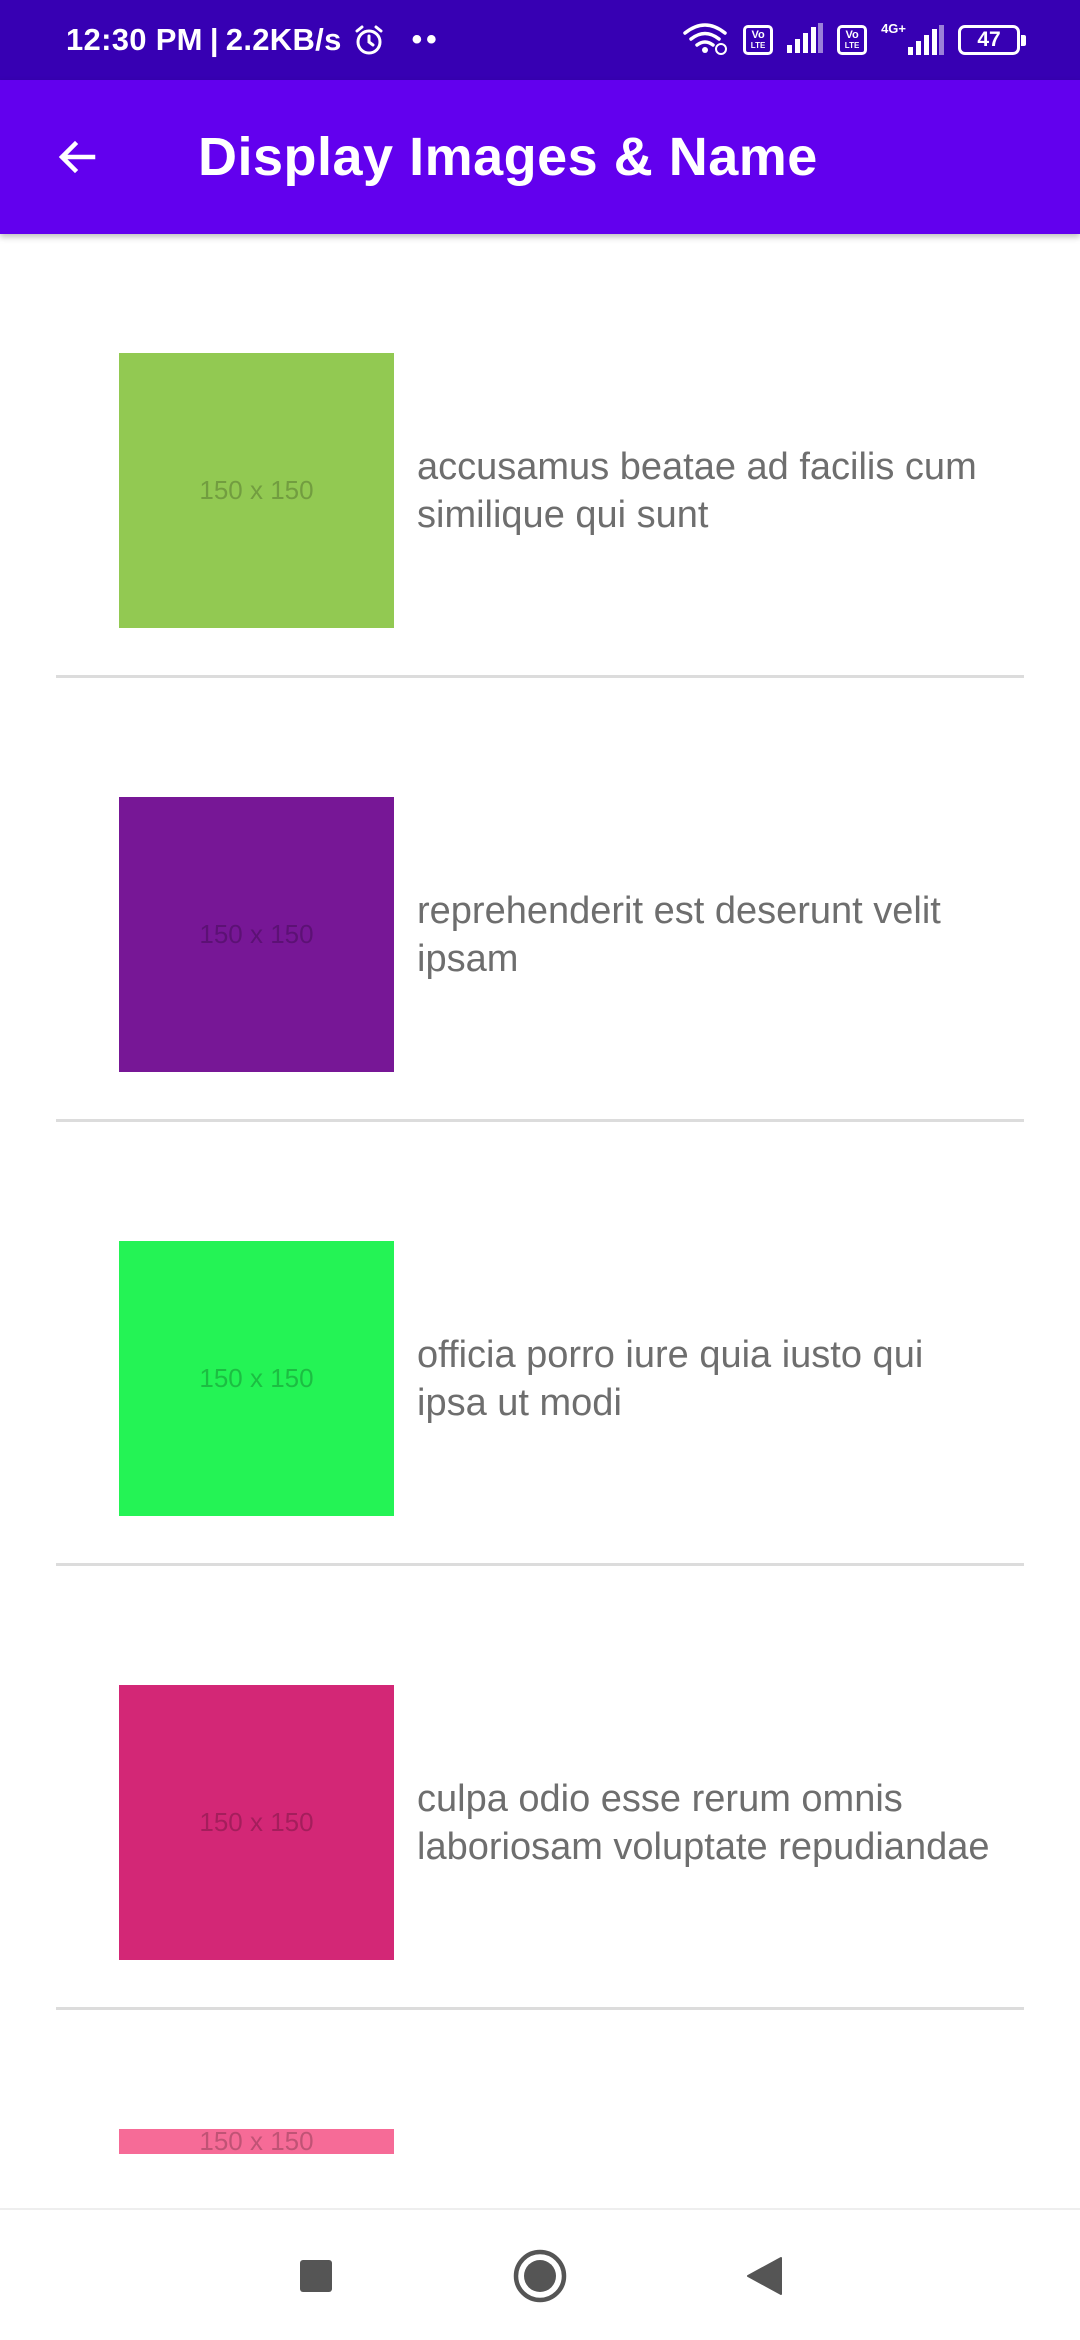 Image resolution: width=1080 pixels, height=2340 pixels. What do you see at coordinates (707, 2168) in the screenshot?
I see `item-title` at bounding box center [707, 2168].